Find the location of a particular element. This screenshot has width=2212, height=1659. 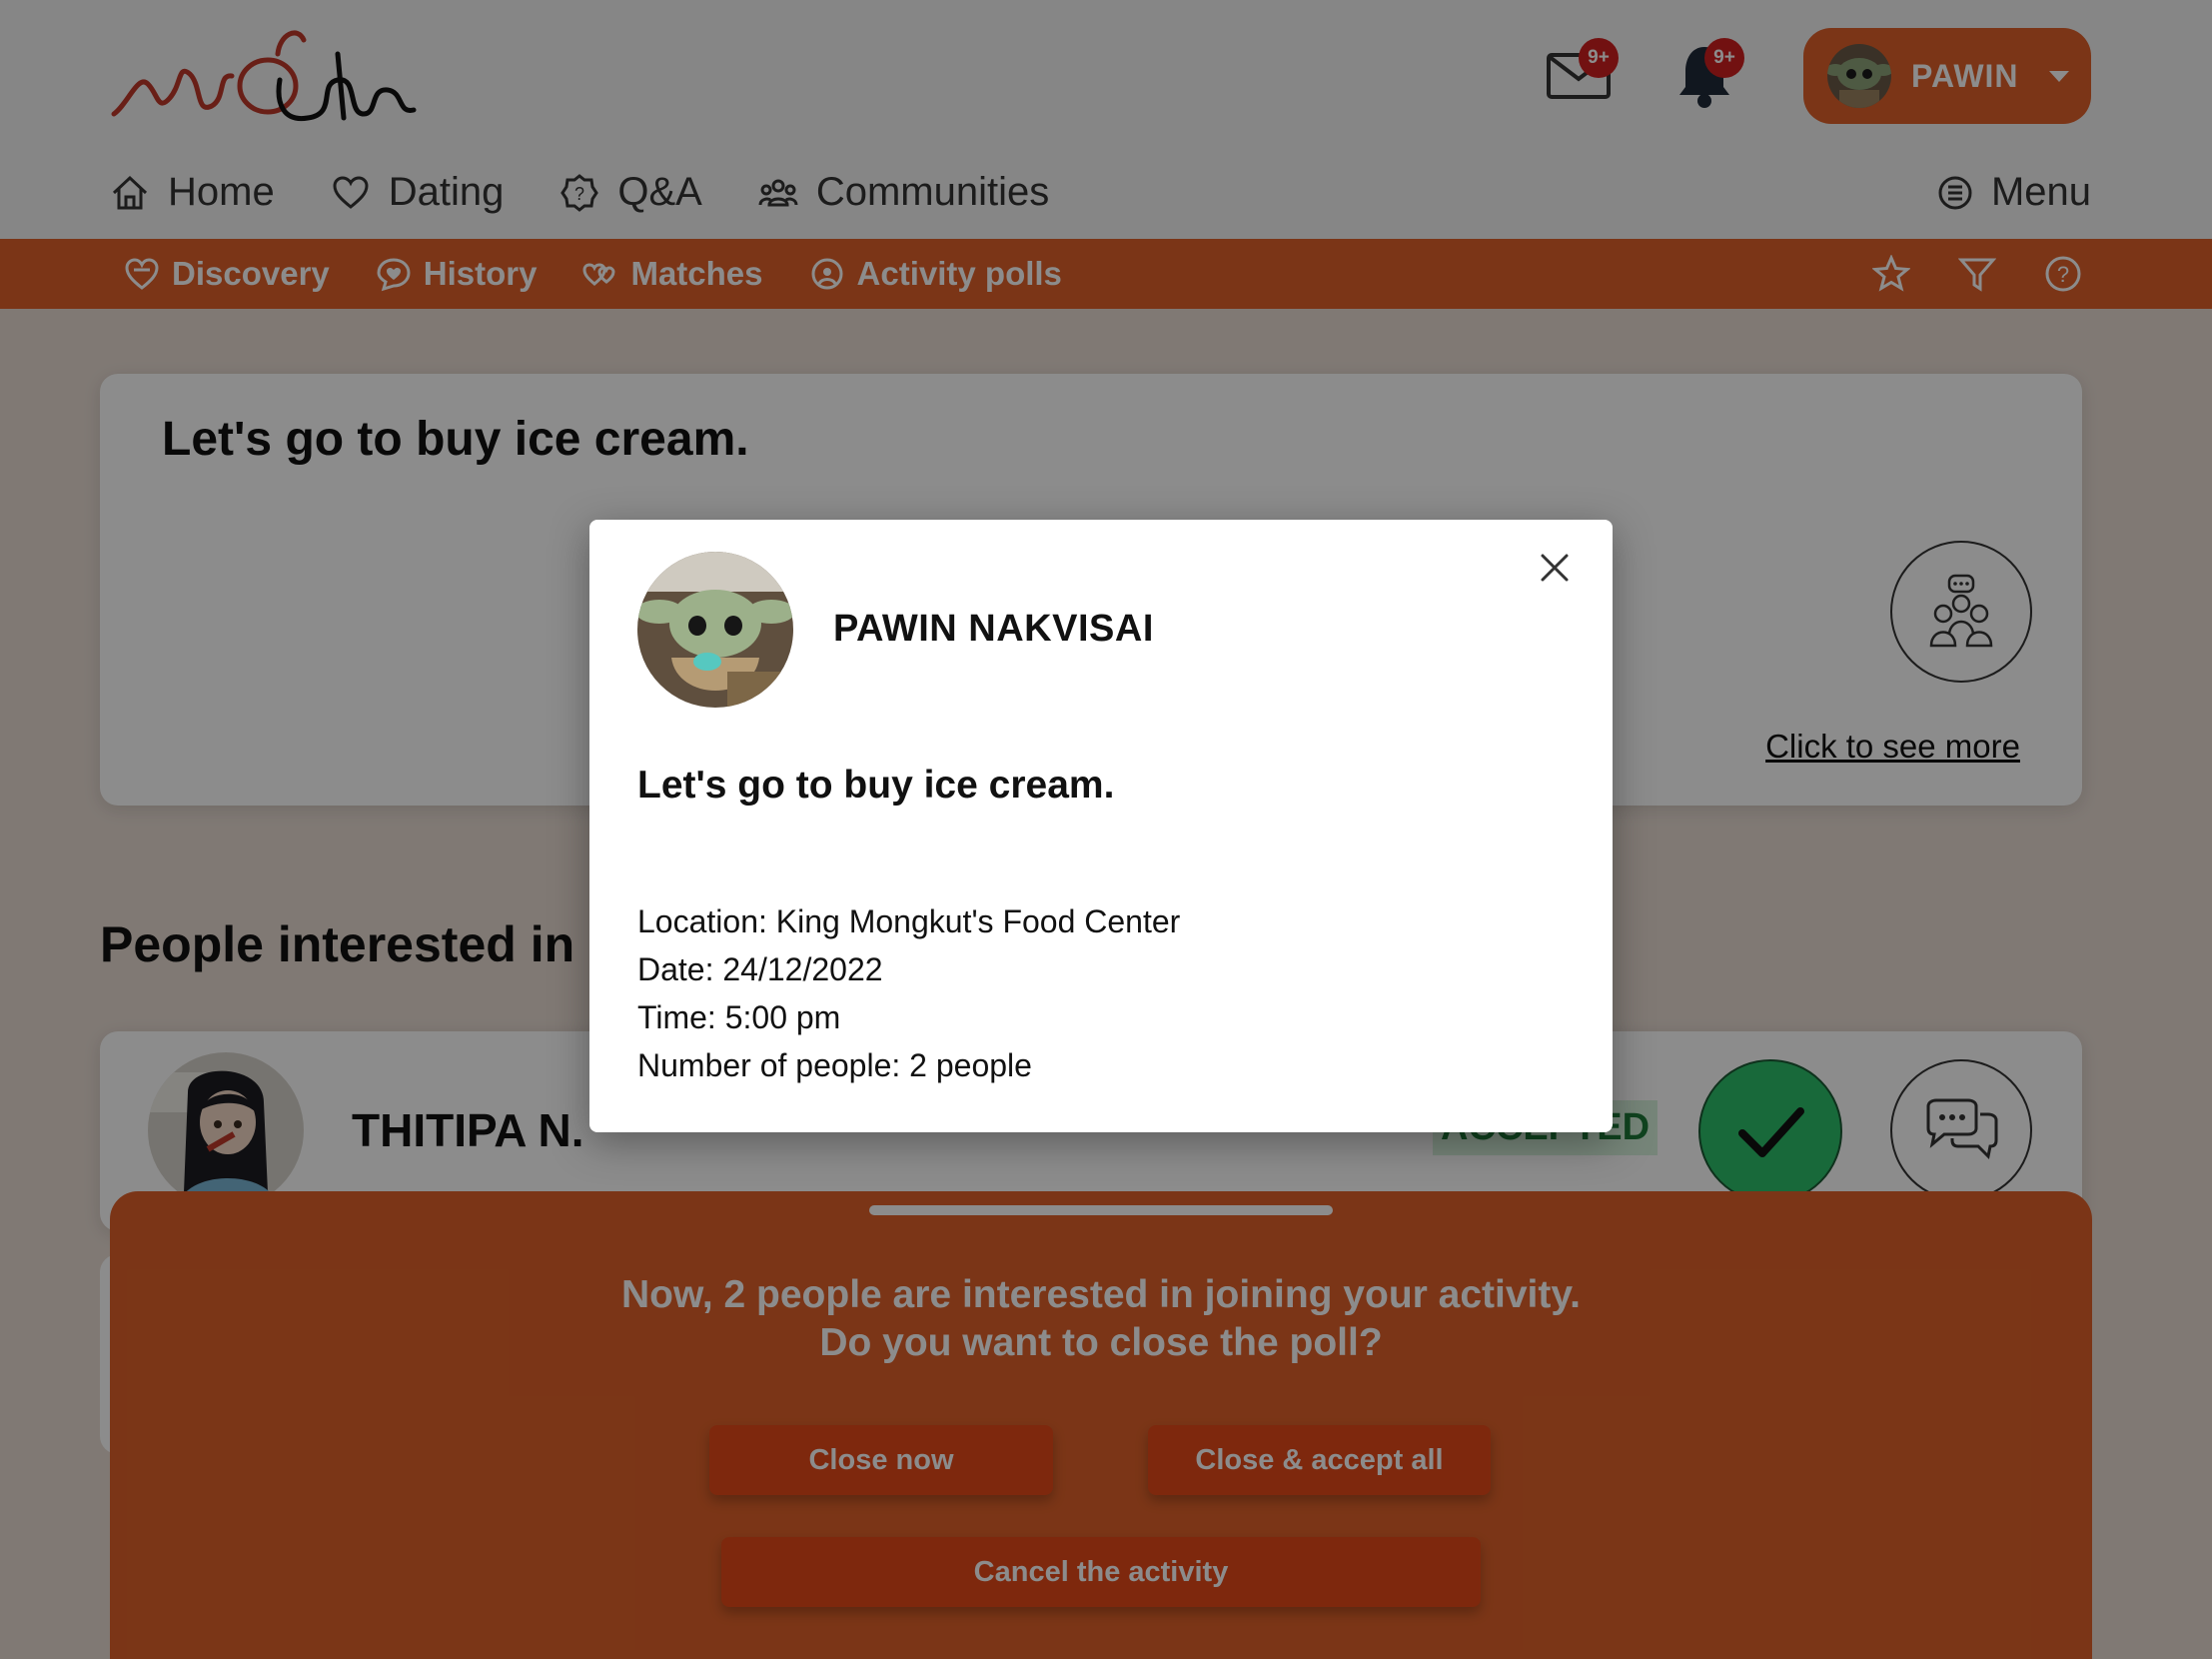

poll-date: Date: 24/12/2022 is located at coordinates (760, 969).